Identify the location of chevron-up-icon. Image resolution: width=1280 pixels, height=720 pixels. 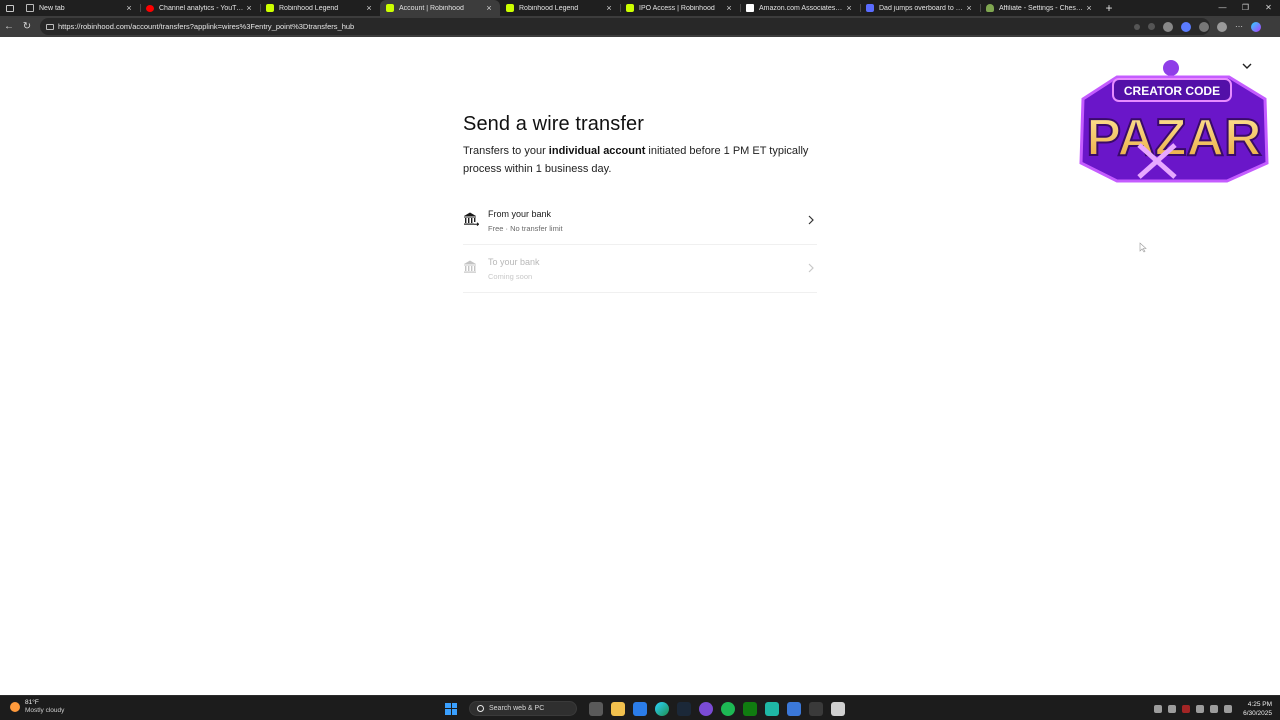
(1158, 708).